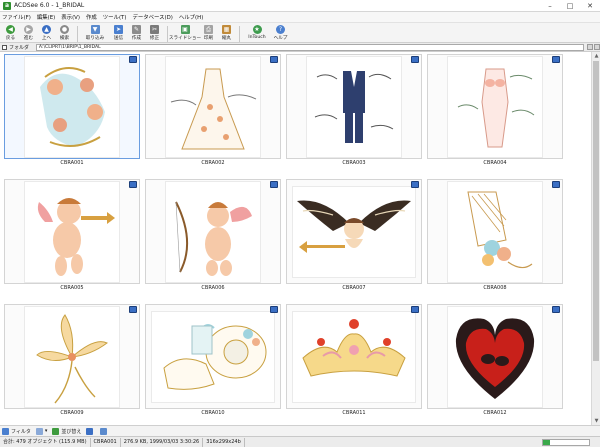 The height and width of the screenshot is (447, 600). Describe the element at coordinates (300, 6) in the screenshot. I see `title-bar: a ACDSee 6.0 - 1_BRIDAL – □ ✕` at that location.